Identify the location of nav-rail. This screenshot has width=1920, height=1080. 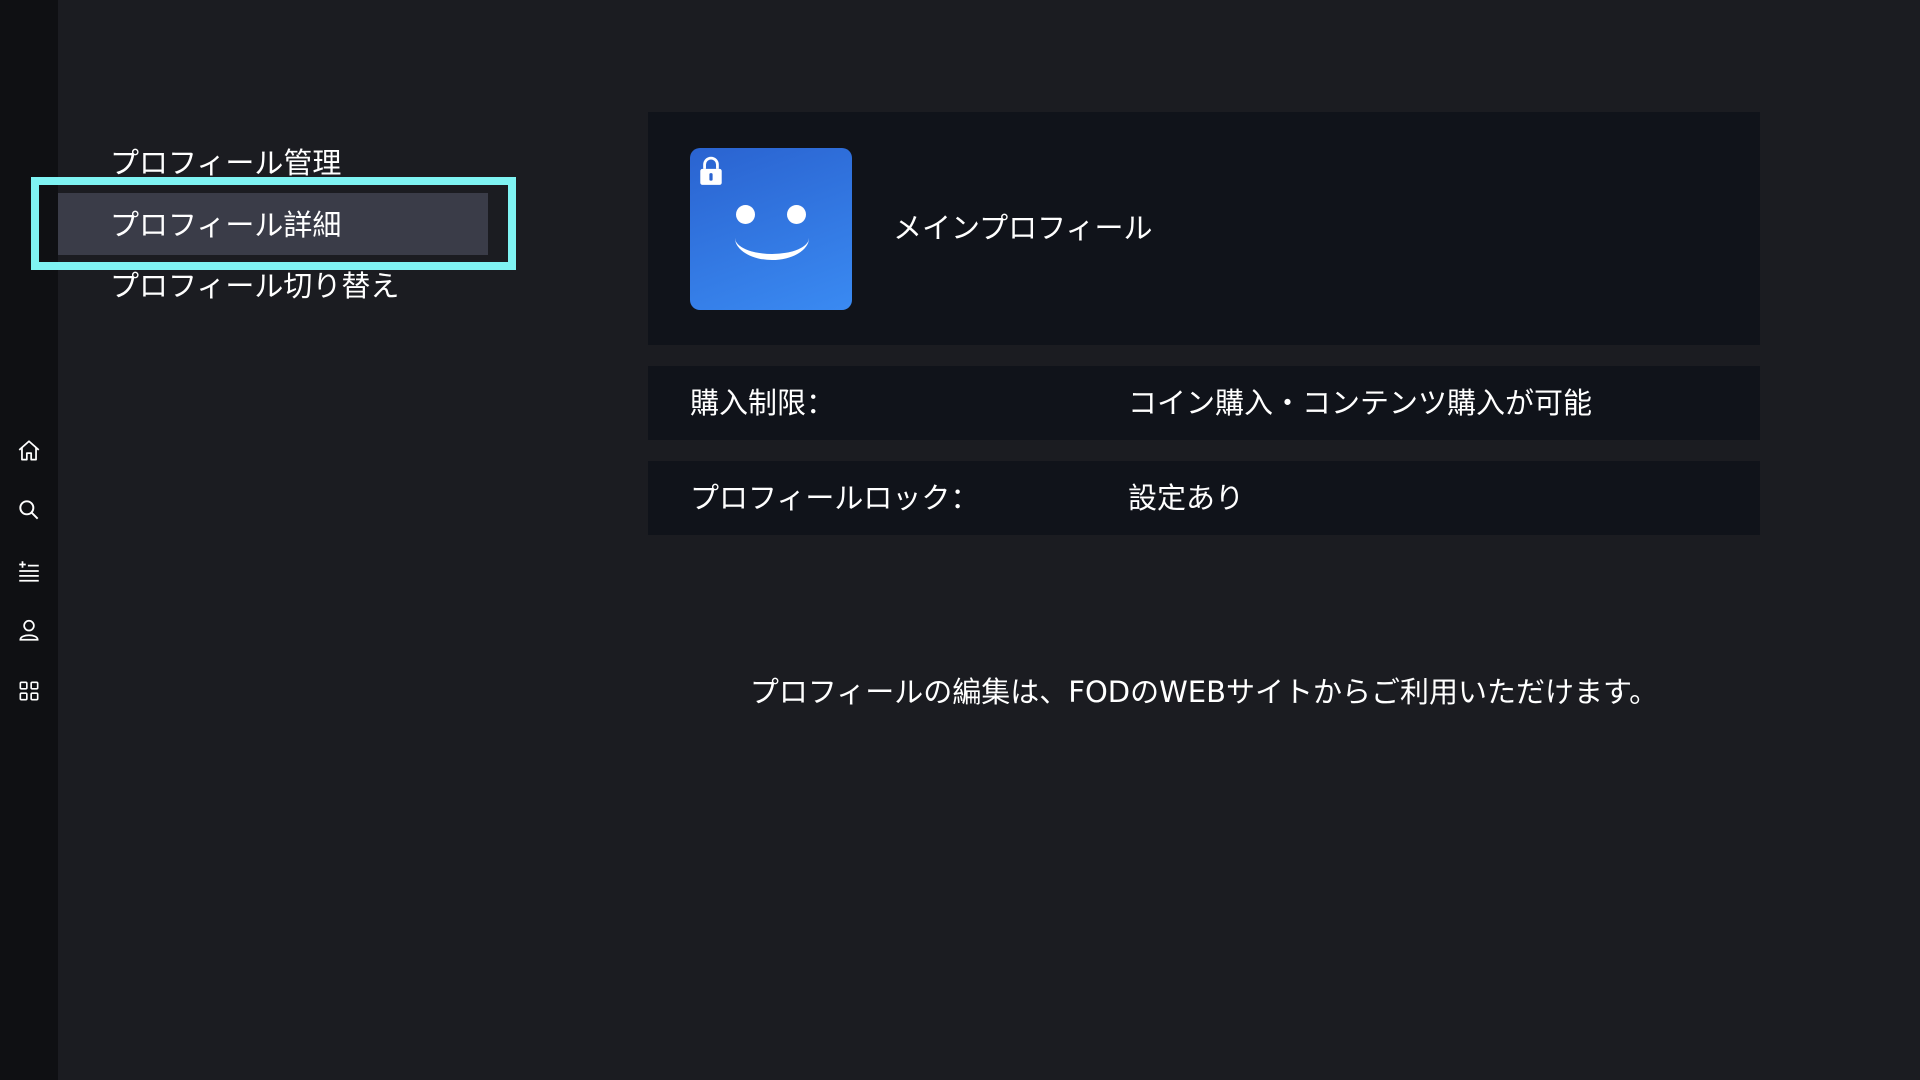
(29, 540).